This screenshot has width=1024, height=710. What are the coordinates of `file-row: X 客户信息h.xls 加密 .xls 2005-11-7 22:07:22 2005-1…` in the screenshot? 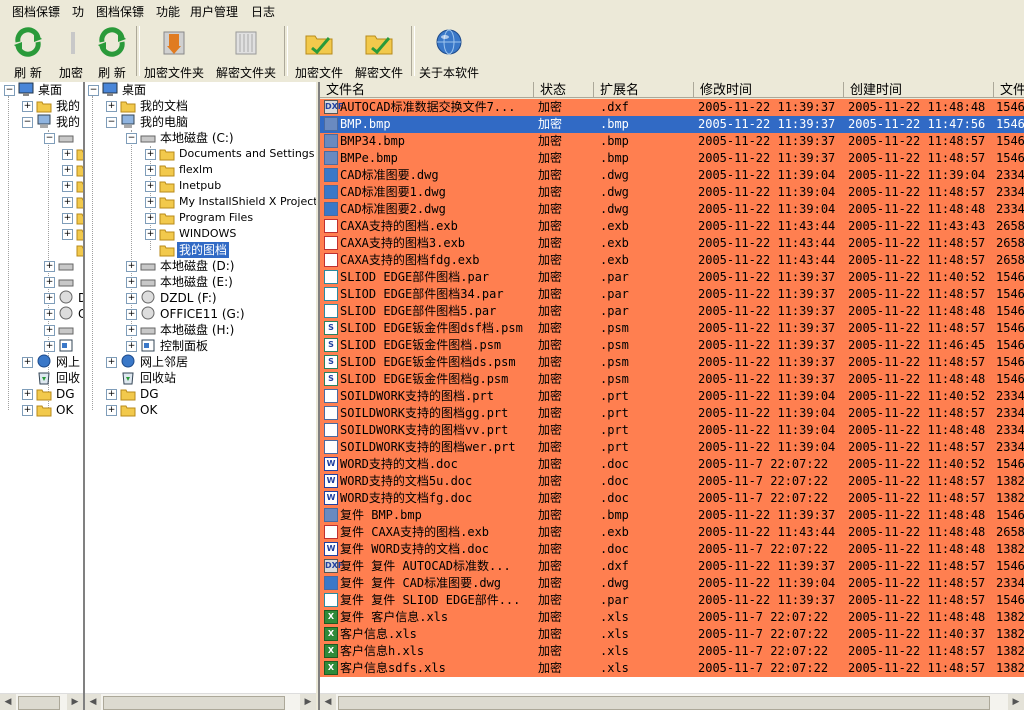 It's located at (672, 651).